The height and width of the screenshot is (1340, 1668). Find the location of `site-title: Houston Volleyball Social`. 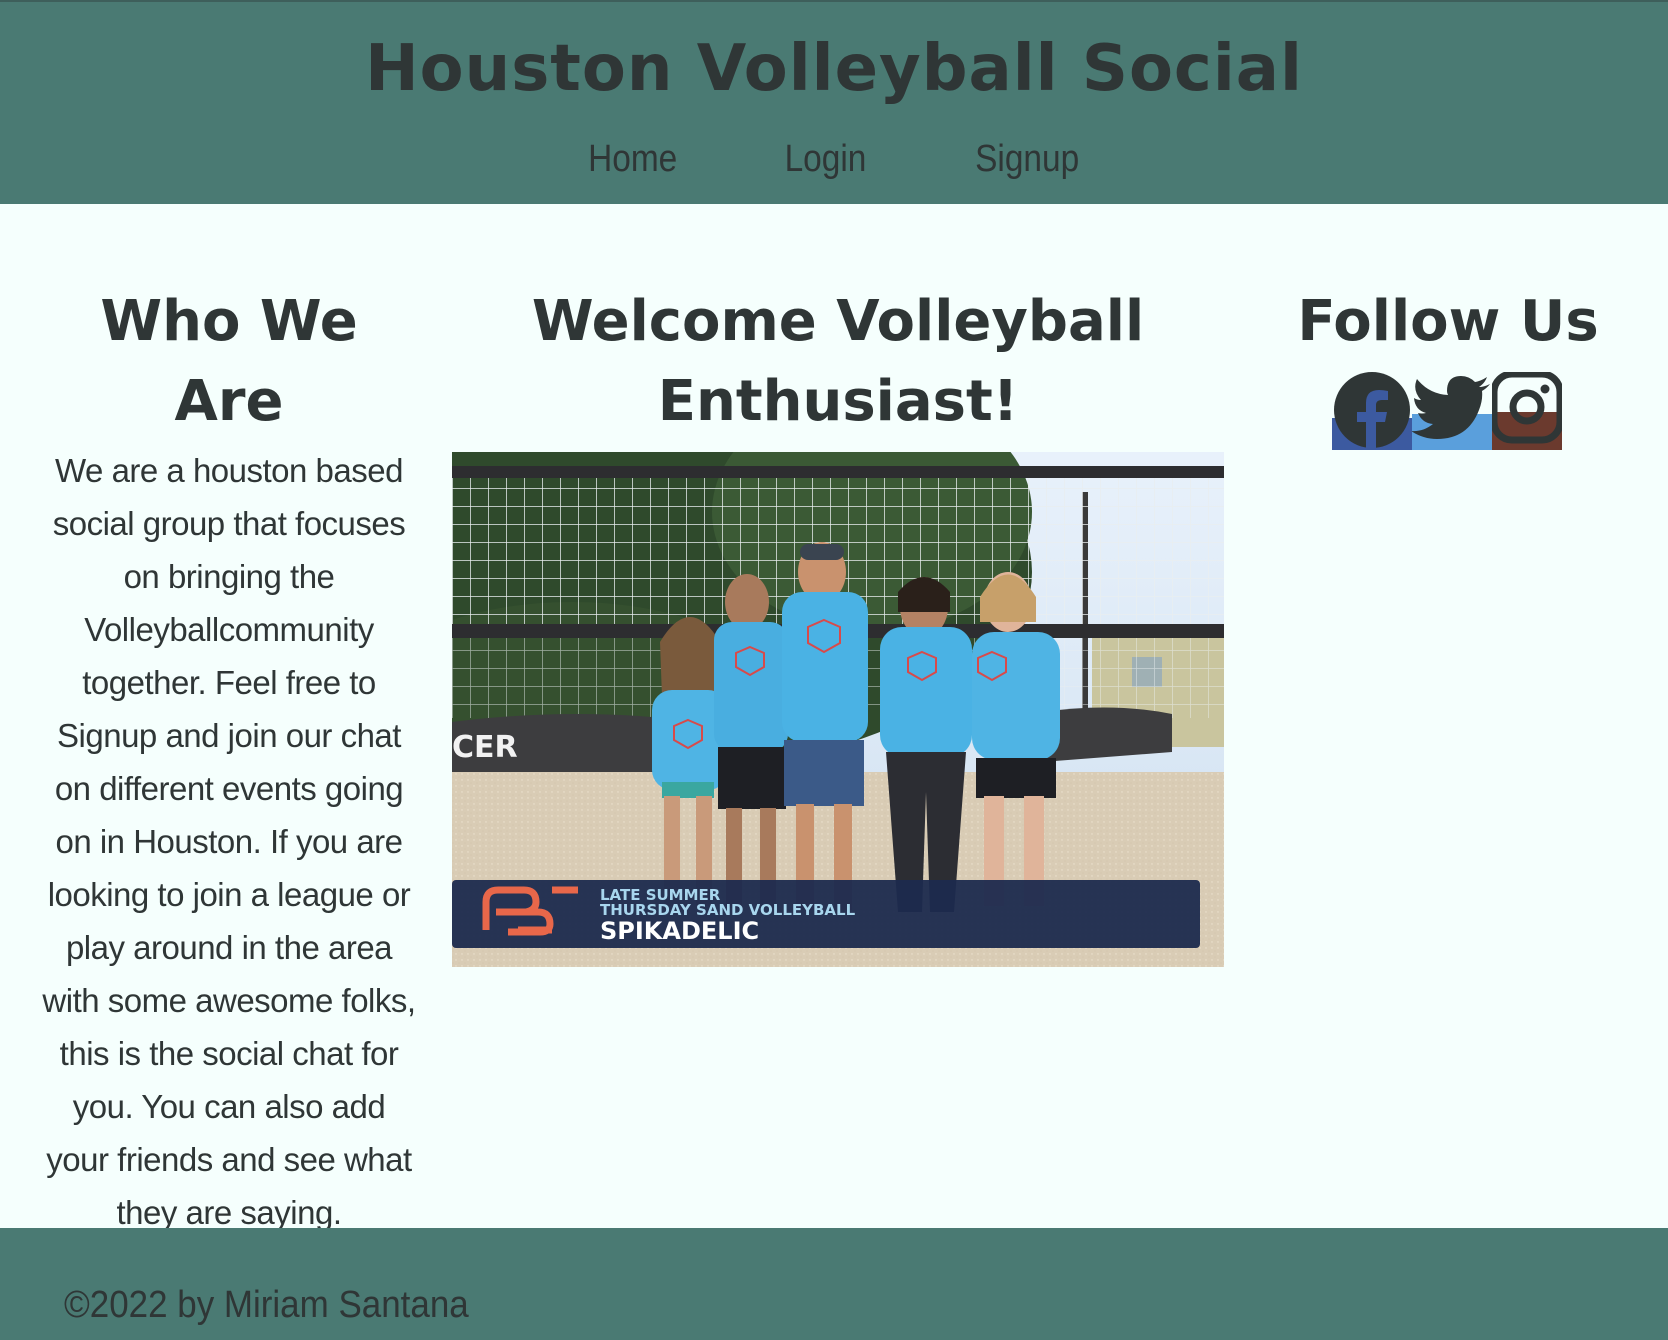

site-title: Houston Volleyball Social is located at coordinates (834, 69).